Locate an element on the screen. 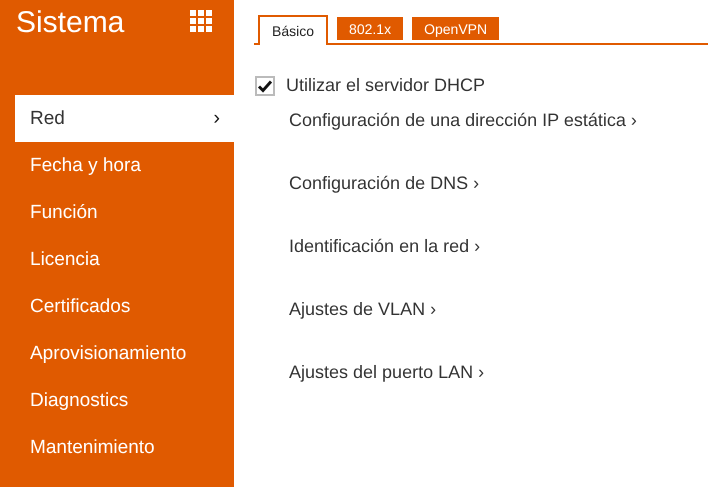  sidebar-item: Fecha y hora is located at coordinates (124, 165).